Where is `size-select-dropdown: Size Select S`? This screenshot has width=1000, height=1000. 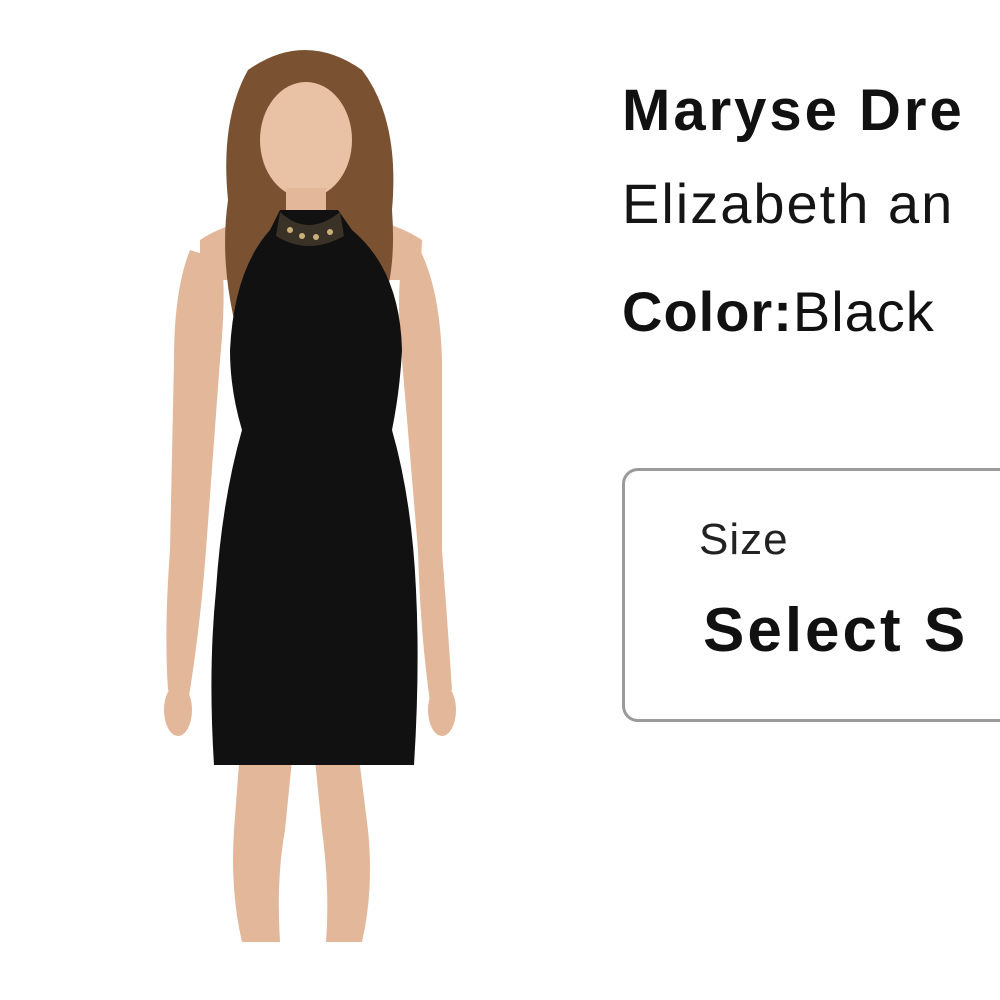
size-select-dropdown: Size Select S is located at coordinates (811, 595).